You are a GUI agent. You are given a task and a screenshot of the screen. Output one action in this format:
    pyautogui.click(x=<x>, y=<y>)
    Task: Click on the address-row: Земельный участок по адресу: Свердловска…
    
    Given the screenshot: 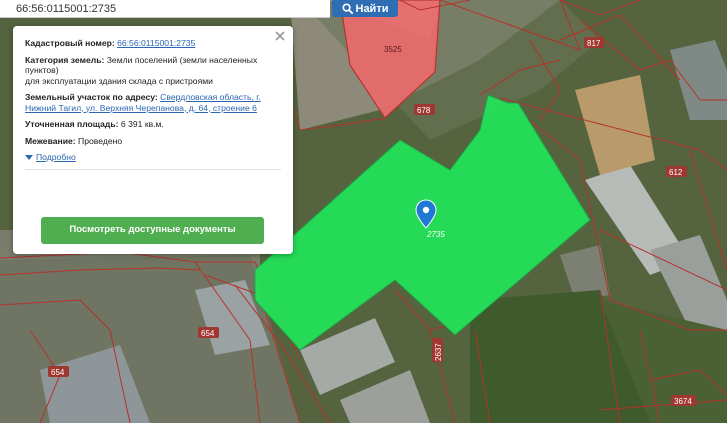 What is the action you would take?
    pyautogui.click(x=153, y=102)
    